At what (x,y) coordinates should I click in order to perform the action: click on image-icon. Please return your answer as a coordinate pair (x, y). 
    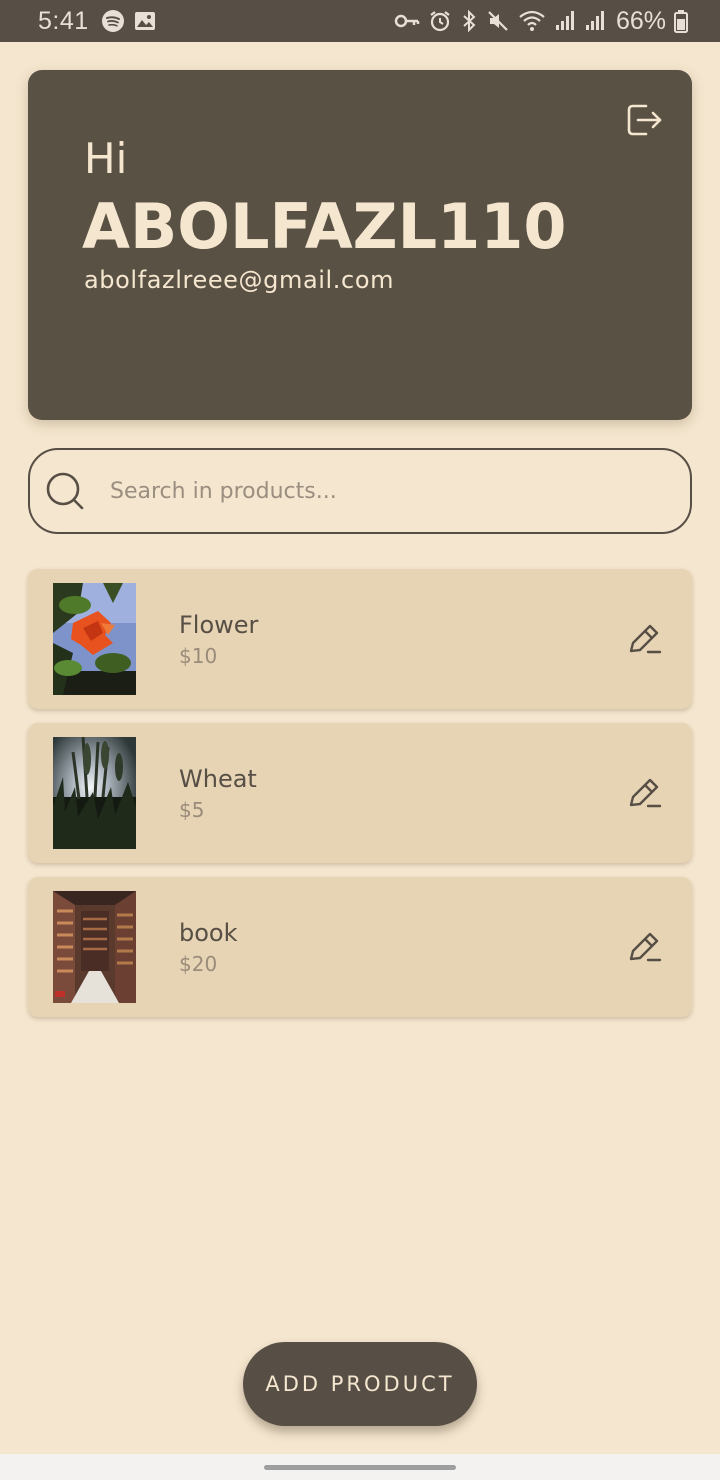
    Looking at the image, I should click on (145, 21).